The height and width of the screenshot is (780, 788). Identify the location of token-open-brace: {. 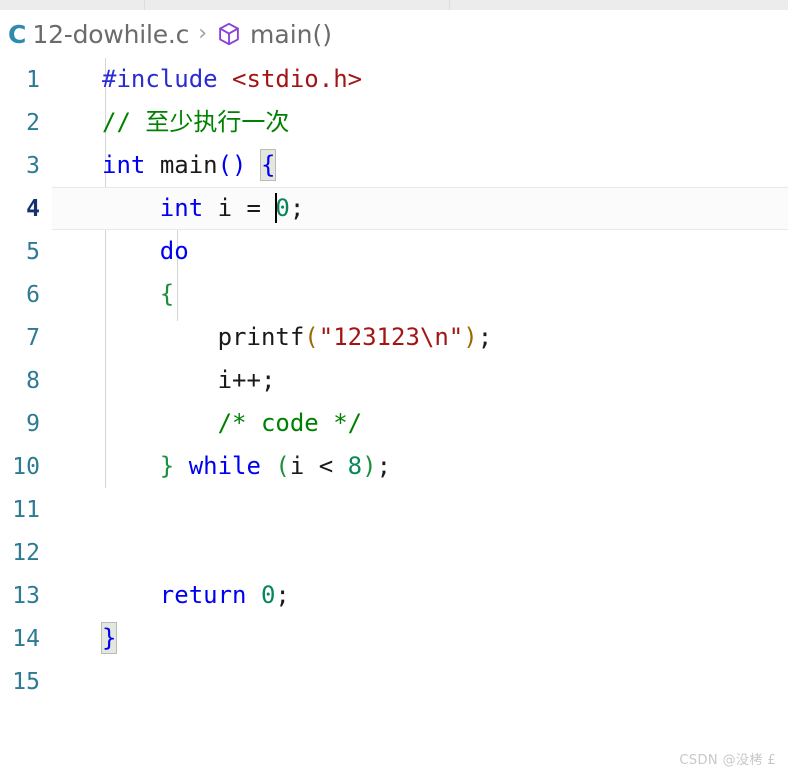
(167, 294).